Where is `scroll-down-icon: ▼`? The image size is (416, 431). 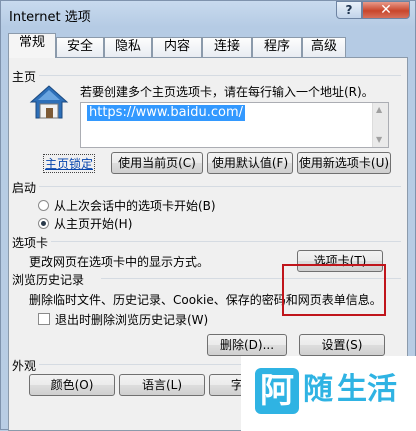 scroll-down-icon: ▼ is located at coordinates (379, 139).